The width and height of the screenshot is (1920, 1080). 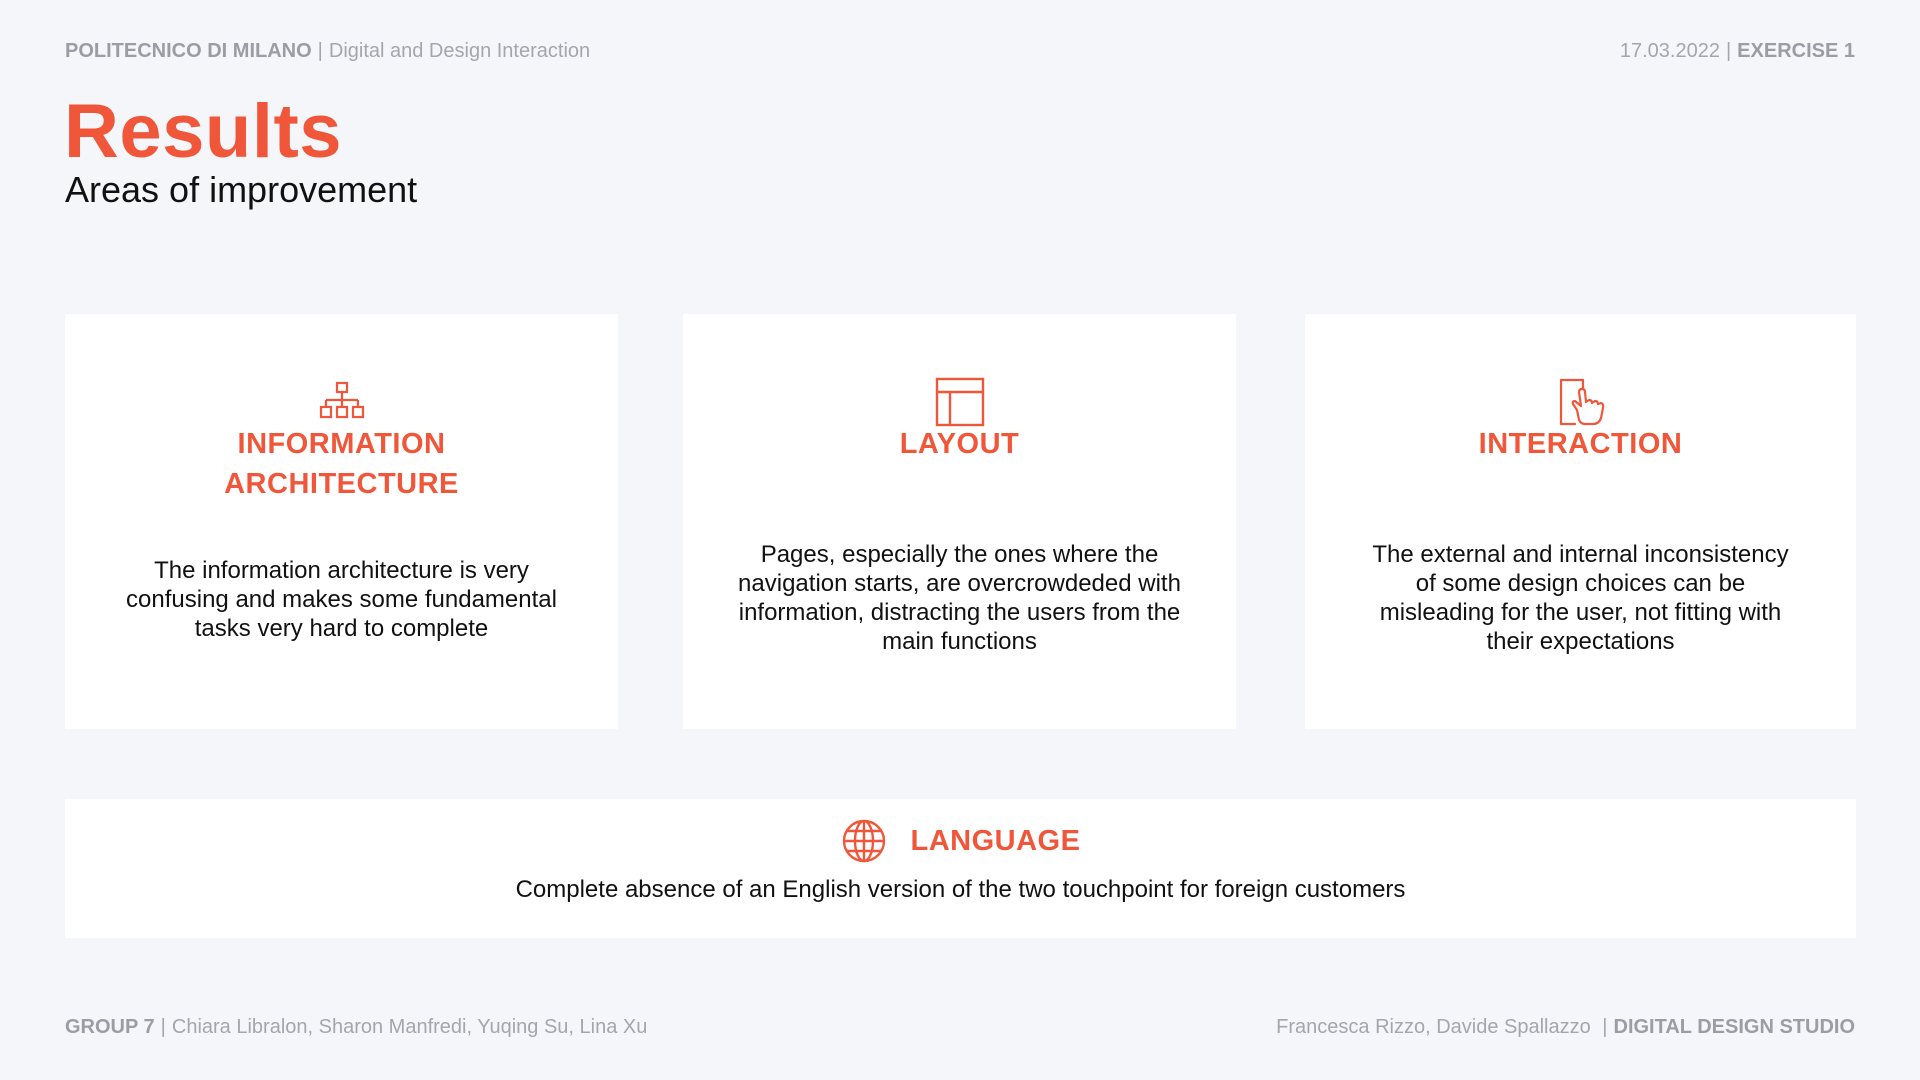 What do you see at coordinates (110, 1027) in the screenshot?
I see `group-label: GROUP 7` at bounding box center [110, 1027].